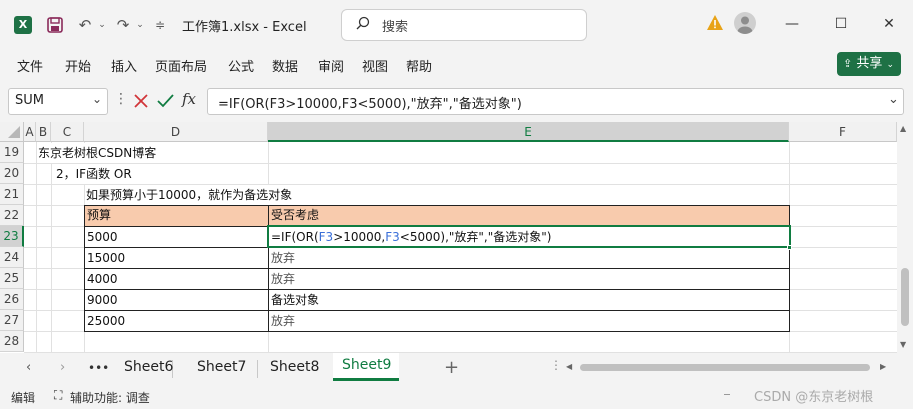 The image size is (913, 409). What do you see at coordinates (451, 367) in the screenshot?
I see `add-sheet-button: +` at bounding box center [451, 367].